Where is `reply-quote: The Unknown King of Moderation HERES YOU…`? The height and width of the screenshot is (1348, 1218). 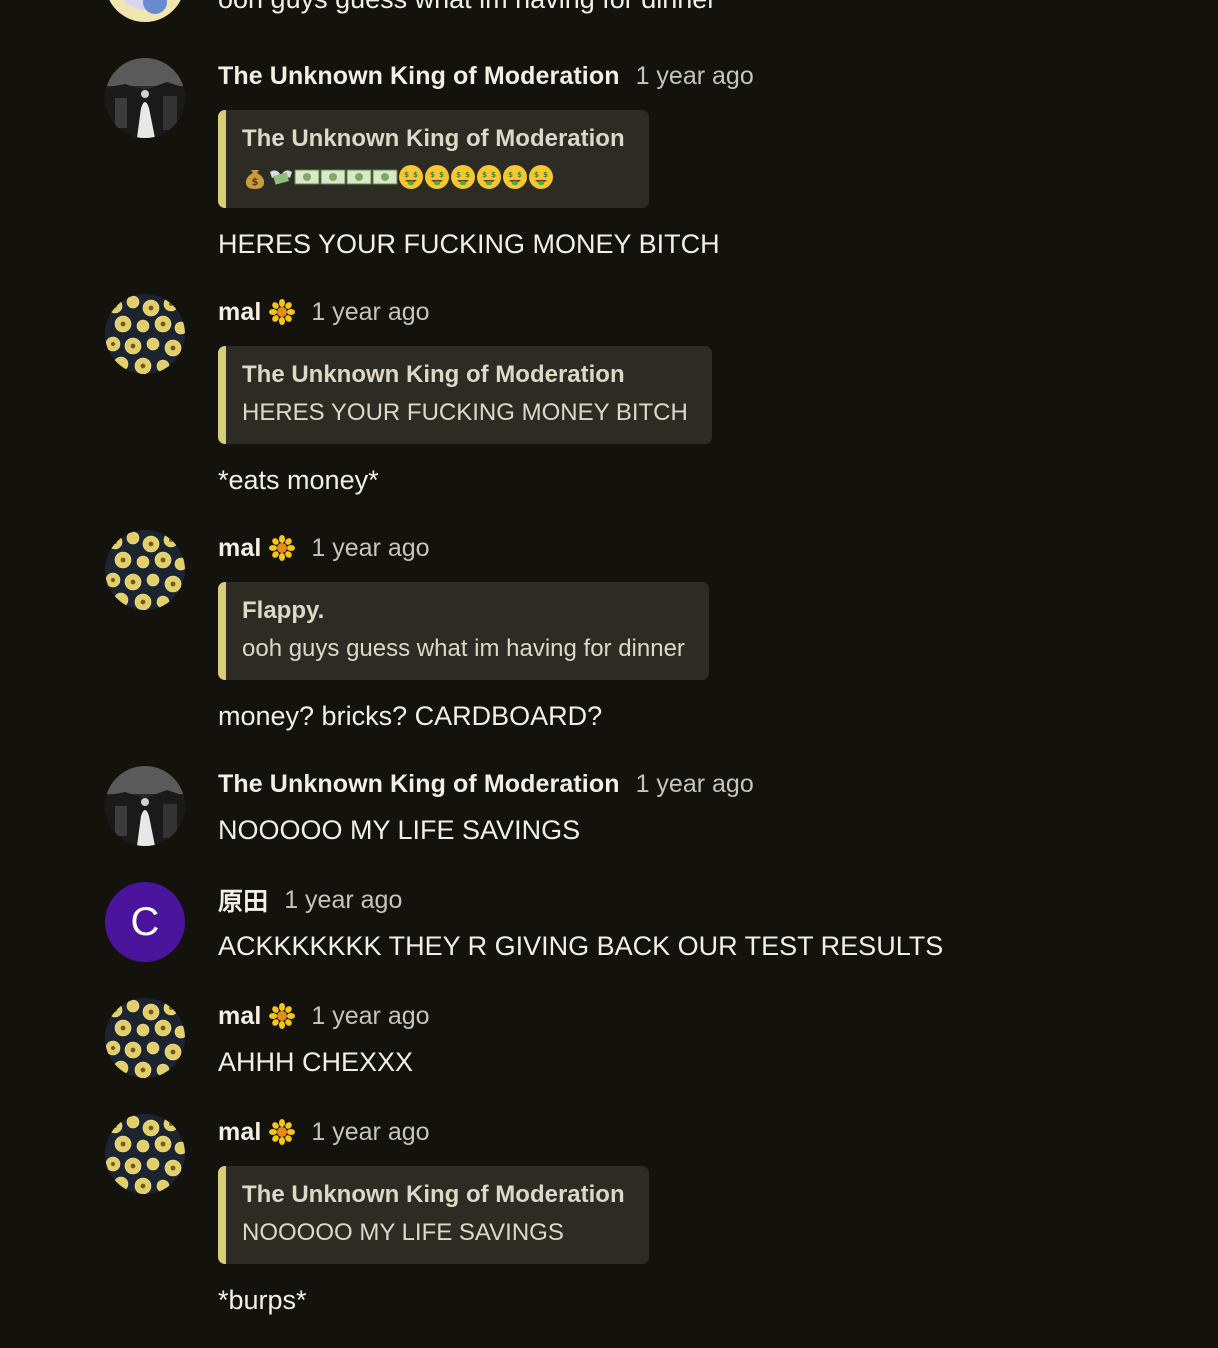 reply-quote: The Unknown King of Moderation HERES YOU… is located at coordinates (465, 395).